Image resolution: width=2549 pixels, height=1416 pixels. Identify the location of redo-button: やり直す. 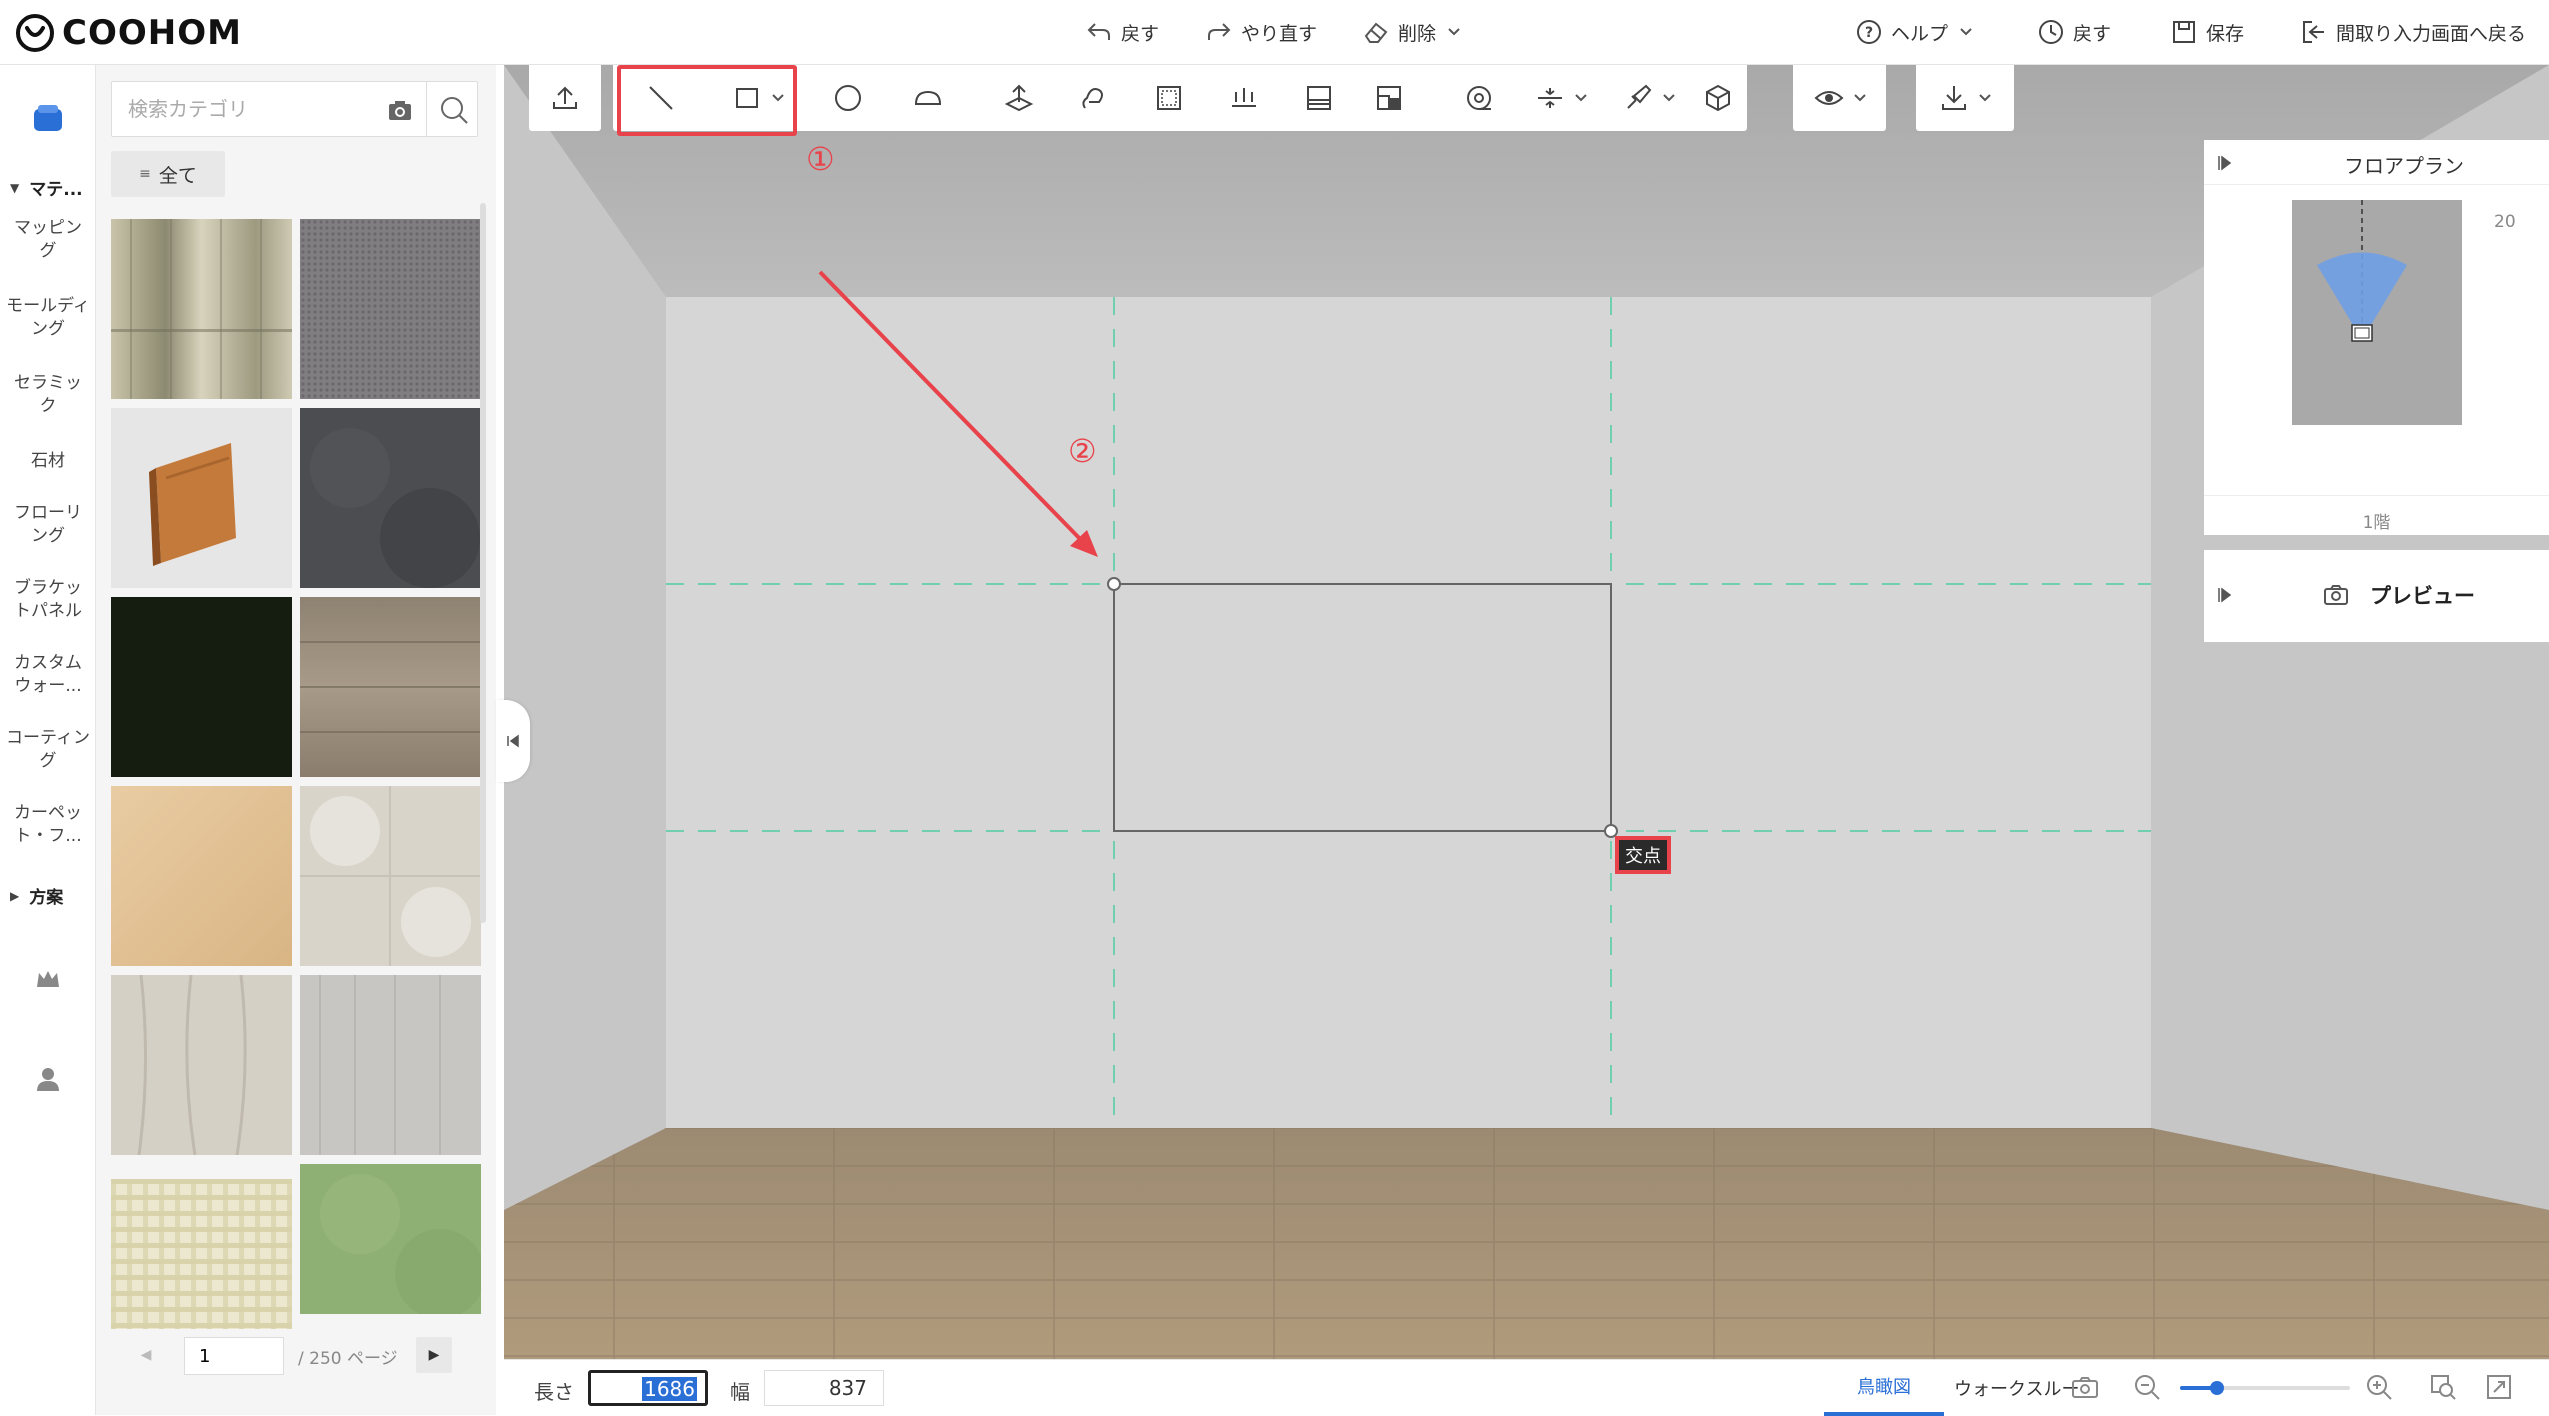
(1261, 32).